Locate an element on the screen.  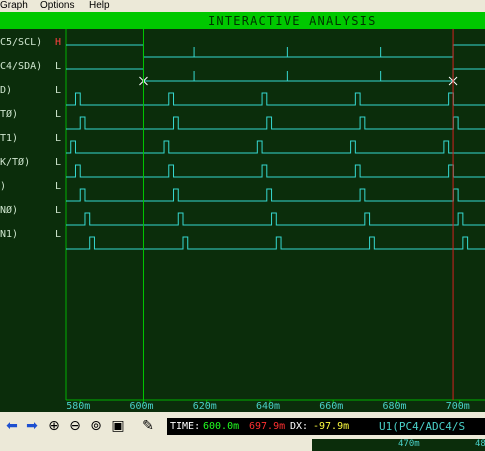
cursor2-value: 697.9m is located at coordinates (267, 426).